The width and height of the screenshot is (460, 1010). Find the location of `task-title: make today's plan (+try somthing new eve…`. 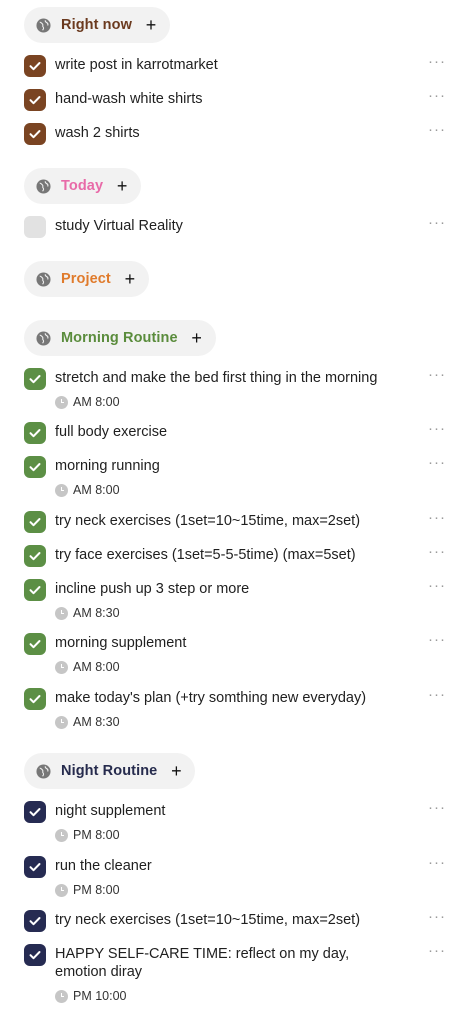

task-title: make today's plan (+try somthing new eve… is located at coordinates (211, 698).